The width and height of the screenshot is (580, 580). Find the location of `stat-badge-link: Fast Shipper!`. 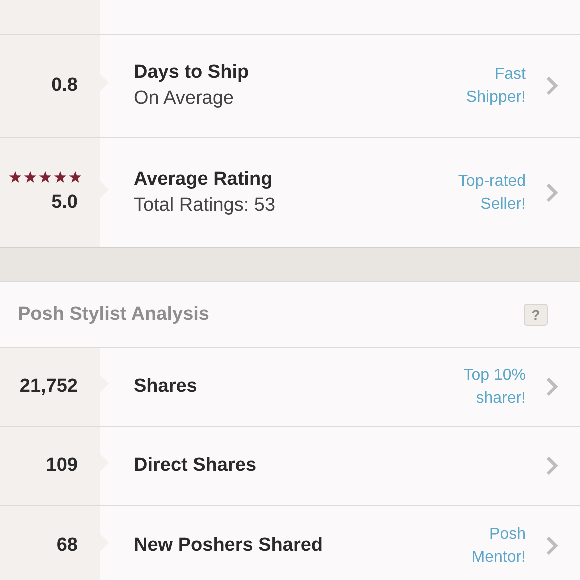

stat-badge-link: Fast Shipper! is located at coordinates (496, 86).